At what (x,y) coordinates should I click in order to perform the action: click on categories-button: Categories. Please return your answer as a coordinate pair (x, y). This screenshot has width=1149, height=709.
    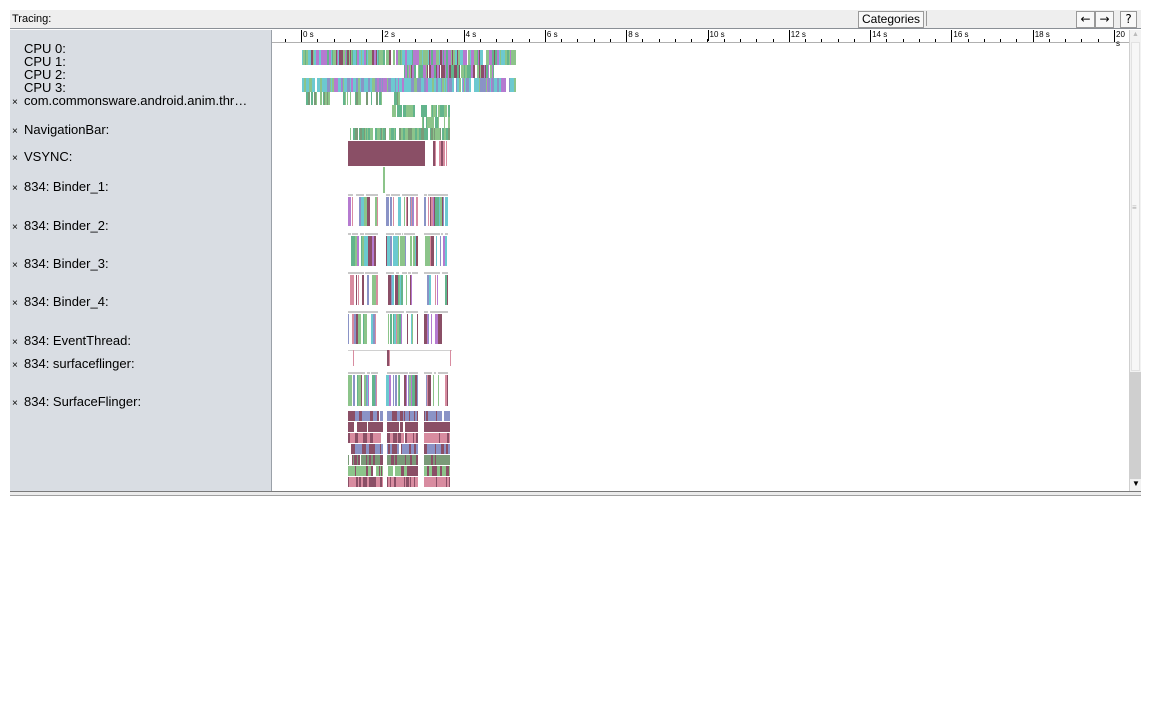
    Looking at the image, I should click on (891, 19).